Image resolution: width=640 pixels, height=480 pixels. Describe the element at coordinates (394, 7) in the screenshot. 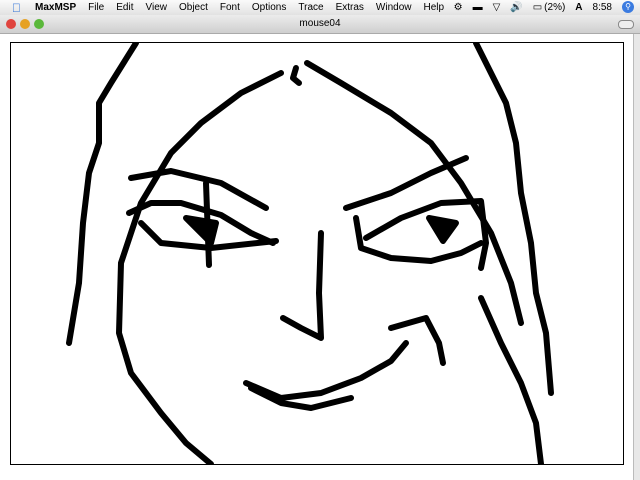

I see `menu-window: Window` at that location.